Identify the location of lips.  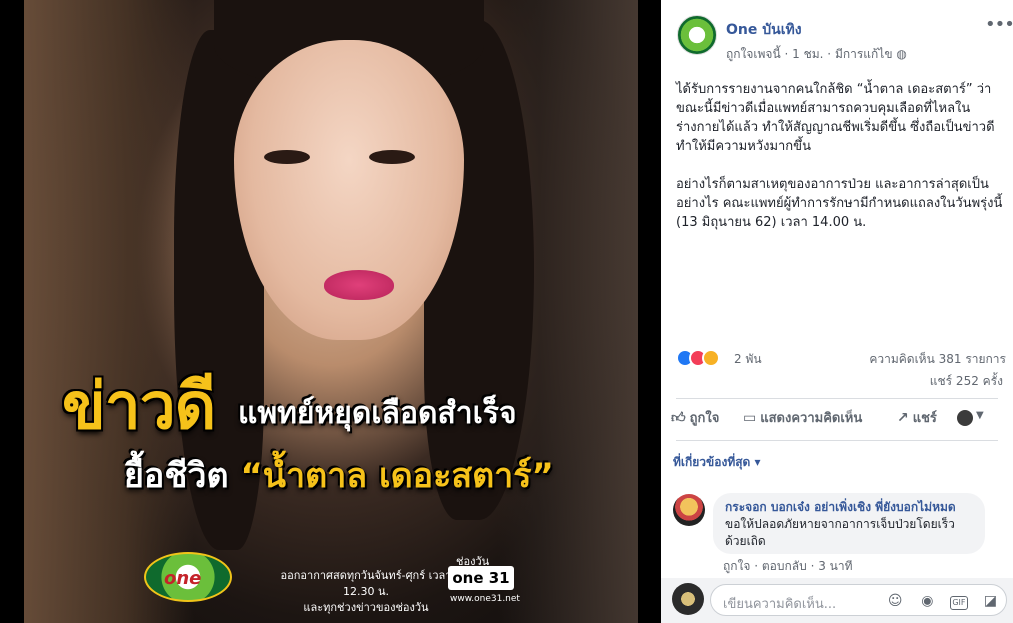
(359, 285).